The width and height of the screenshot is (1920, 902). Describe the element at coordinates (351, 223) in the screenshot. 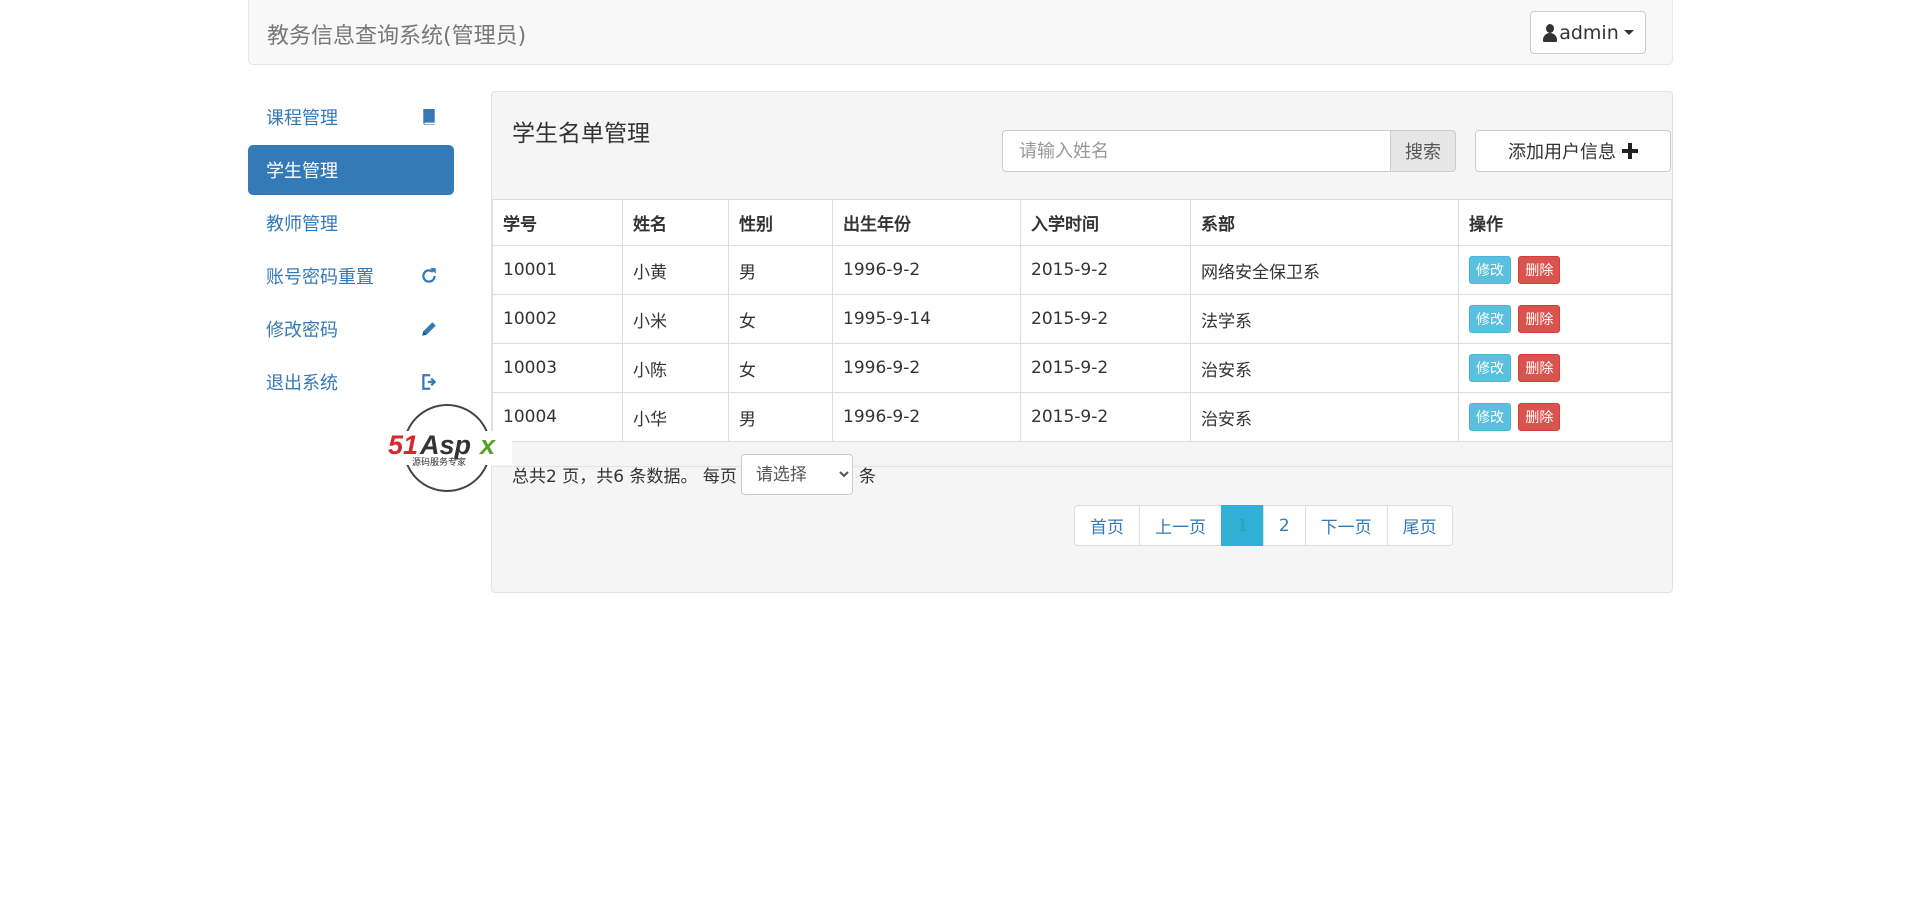

I see `sidebar-item-teachers: 教师管理` at that location.